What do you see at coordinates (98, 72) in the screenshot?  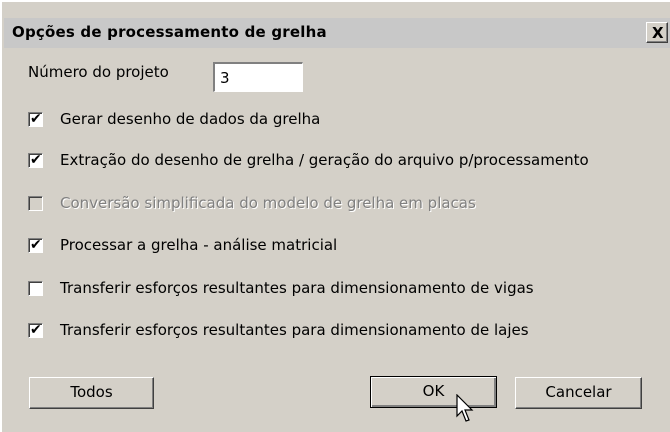 I see `project-number-label: Número do projeto` at bounding box center [98, 72].